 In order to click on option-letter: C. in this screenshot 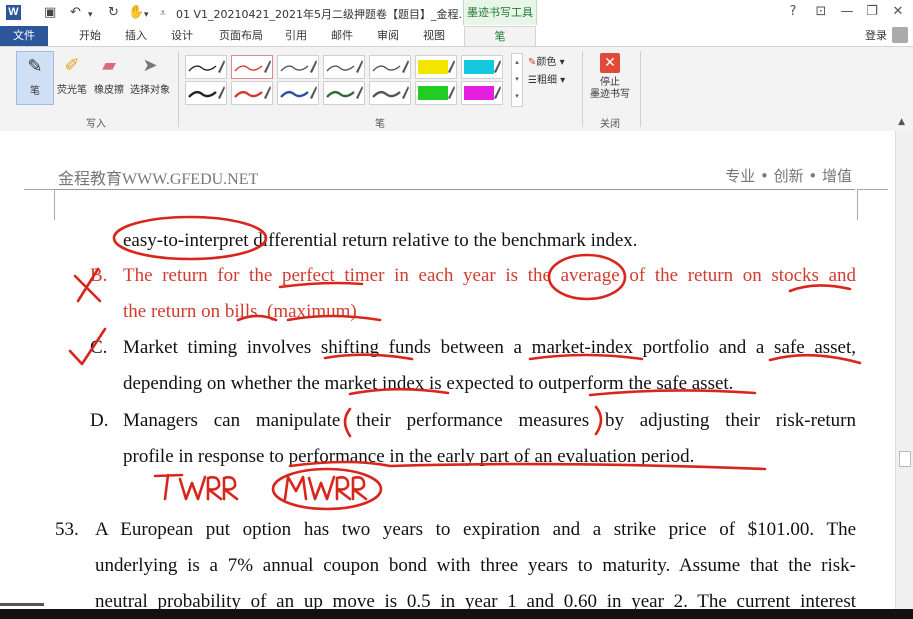, I will do `click(99, 347)`.